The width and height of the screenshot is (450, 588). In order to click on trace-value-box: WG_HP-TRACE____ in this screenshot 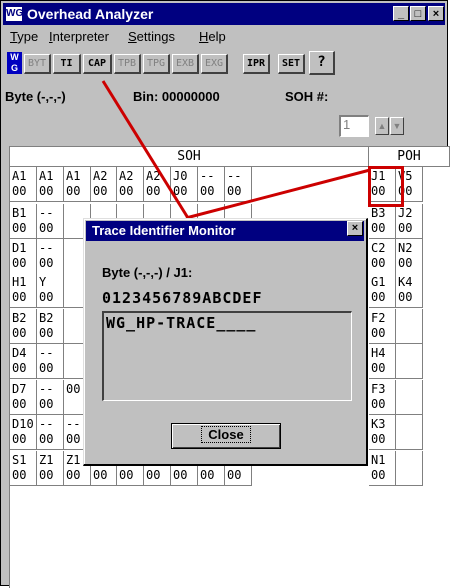, I will do `click(227, 356)`.